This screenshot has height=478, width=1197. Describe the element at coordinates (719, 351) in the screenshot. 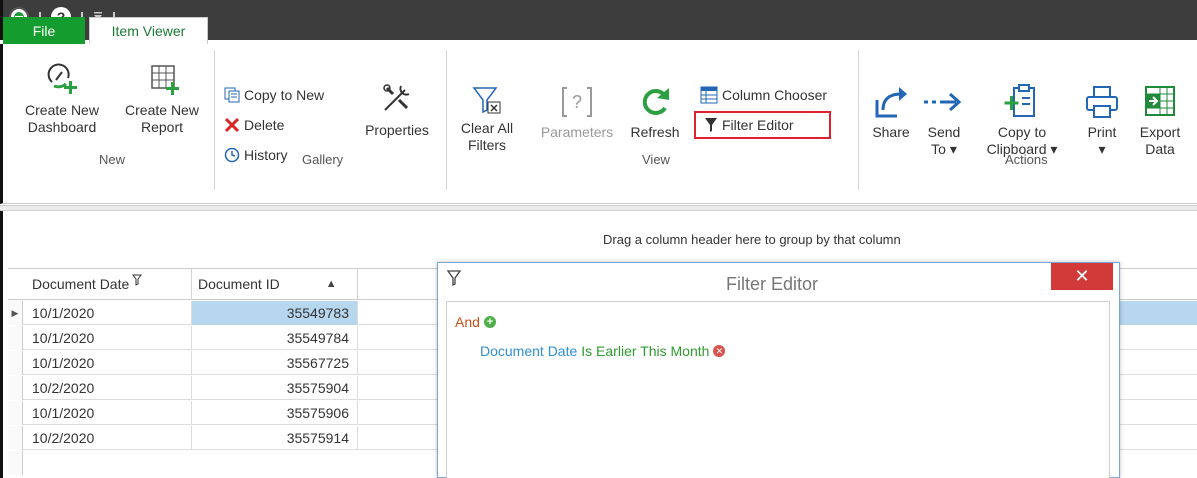

I see `remove-condition-icon: ✕` at that location.